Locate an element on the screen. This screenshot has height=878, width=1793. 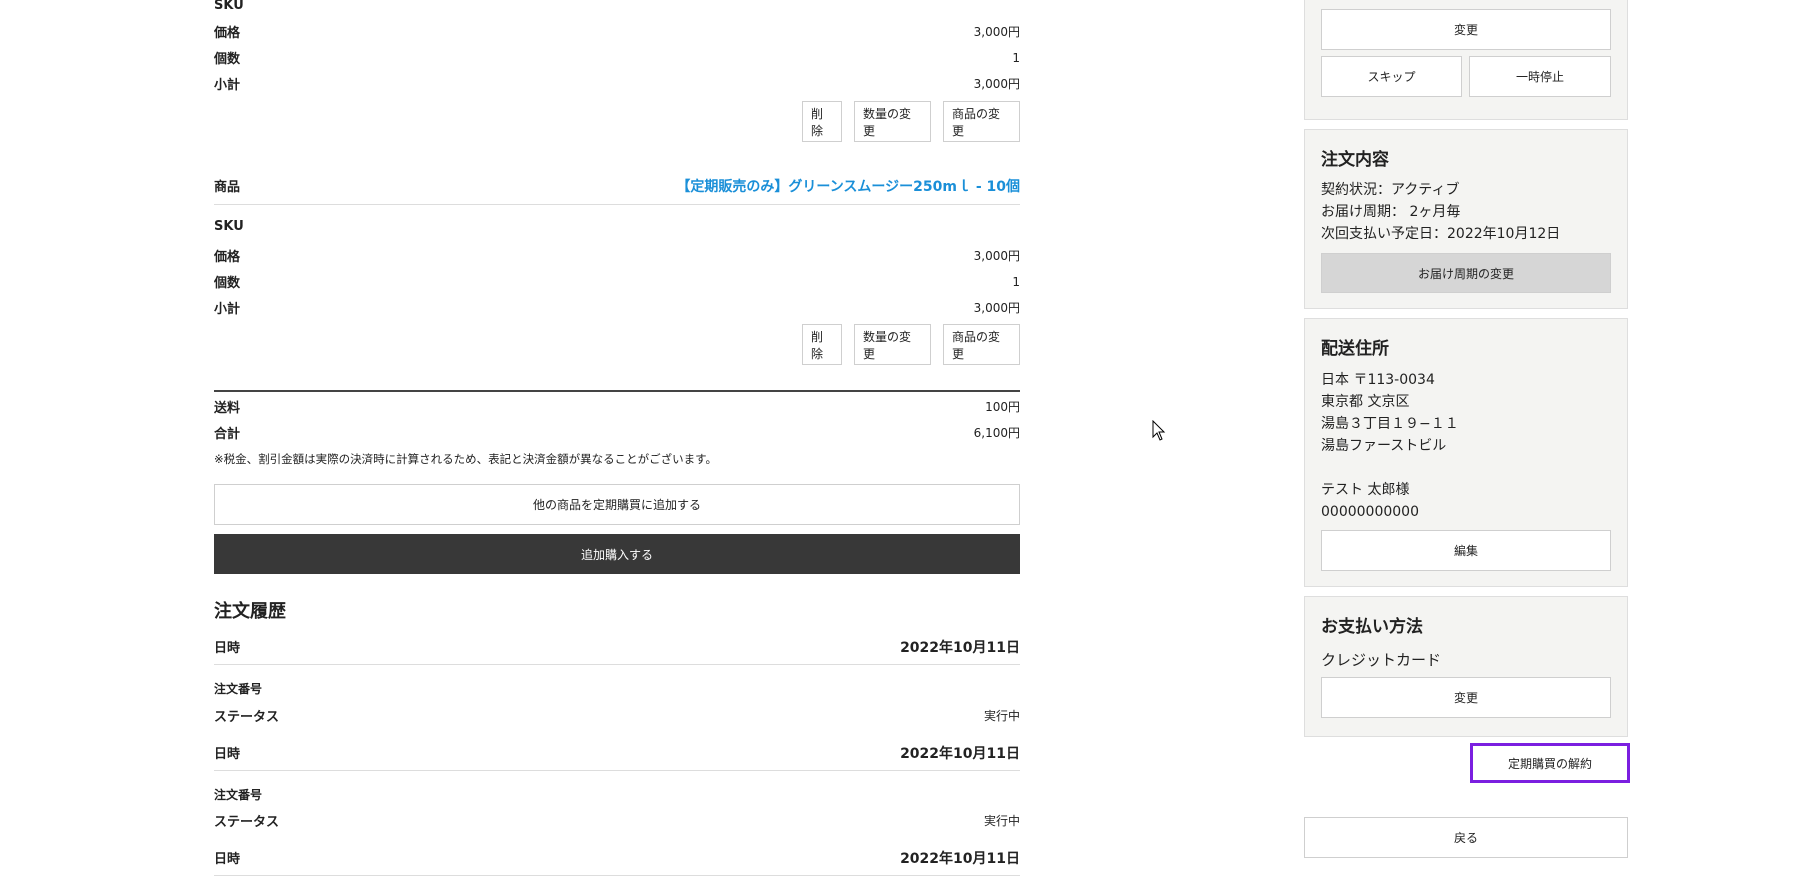
order-history-title: 注文履歴 is located at coordinates (250, 611).